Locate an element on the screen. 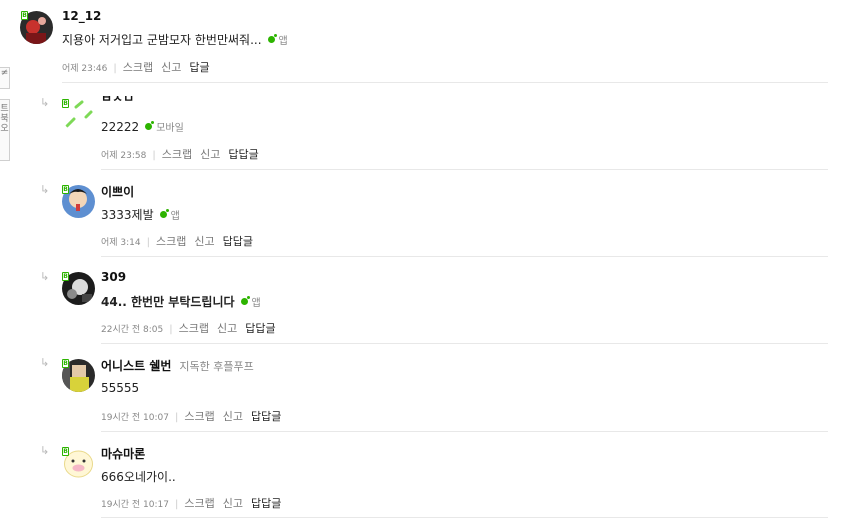  comment-meta: 어제 23:46 | 스크랩 신고 답글 is located at coordinates (136, 67).